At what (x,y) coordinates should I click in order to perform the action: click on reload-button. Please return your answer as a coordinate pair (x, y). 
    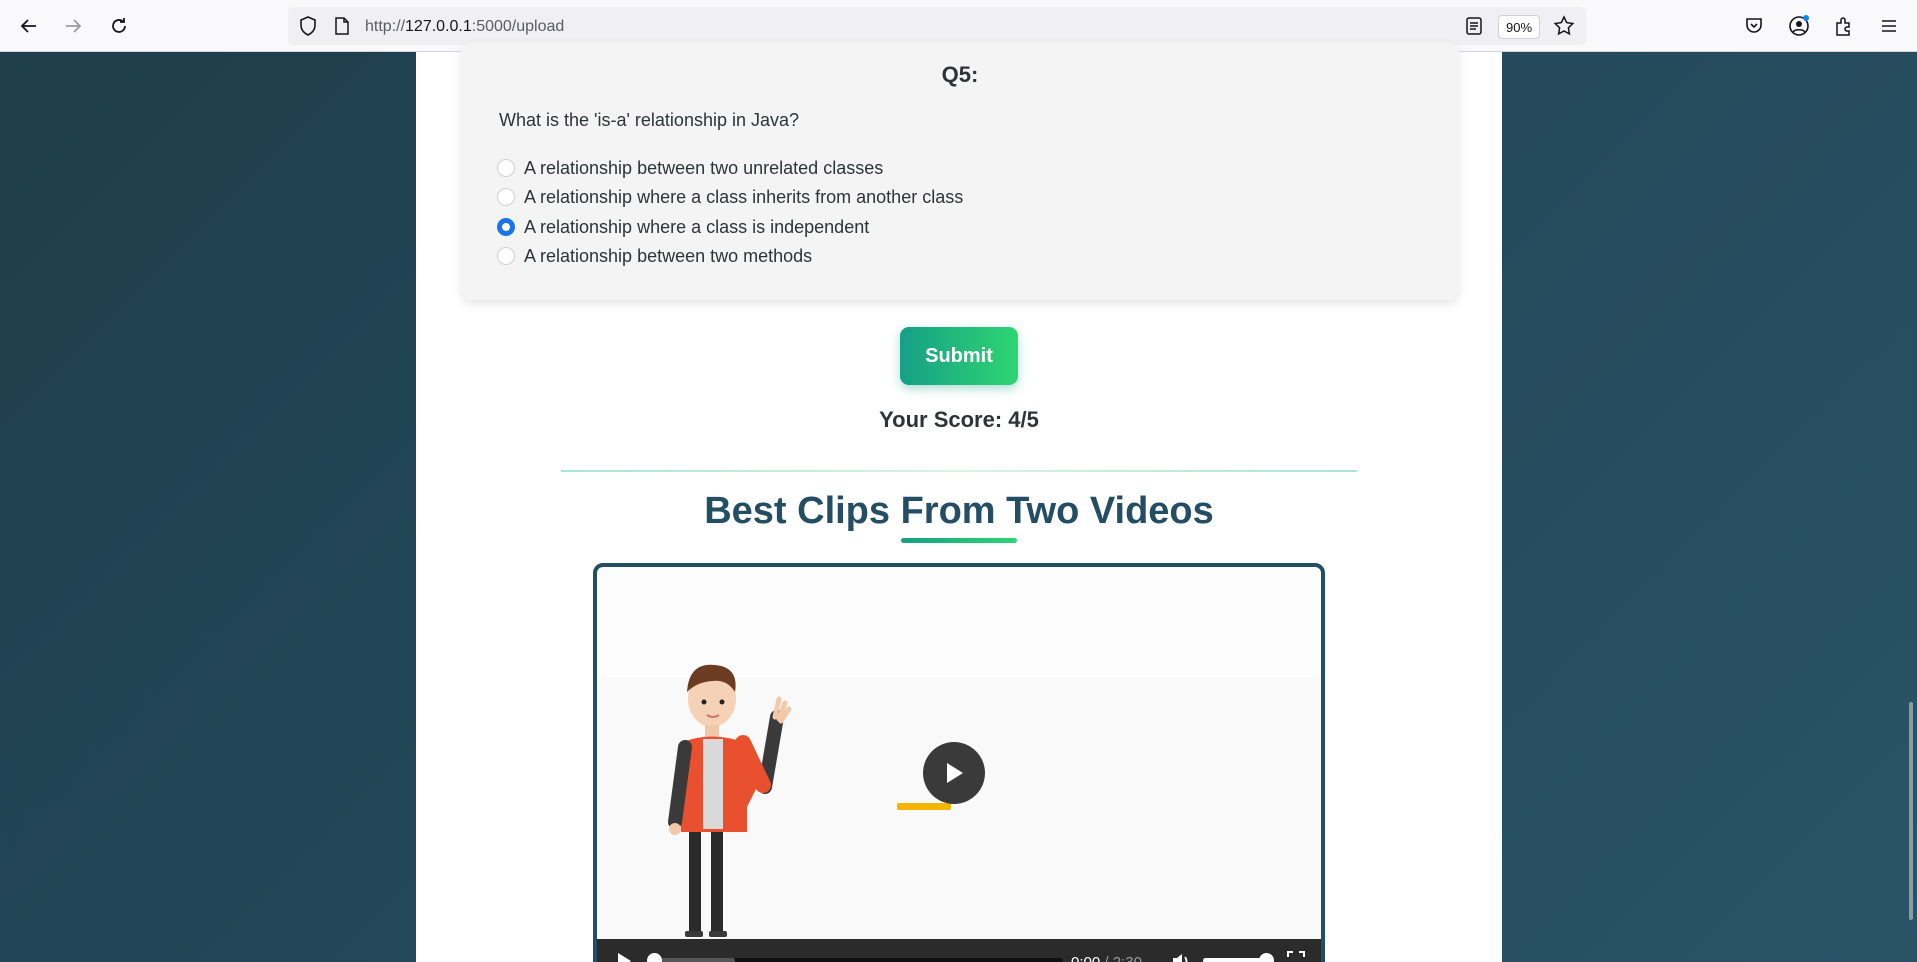
    Looking at the image, I should click on (119, 26).